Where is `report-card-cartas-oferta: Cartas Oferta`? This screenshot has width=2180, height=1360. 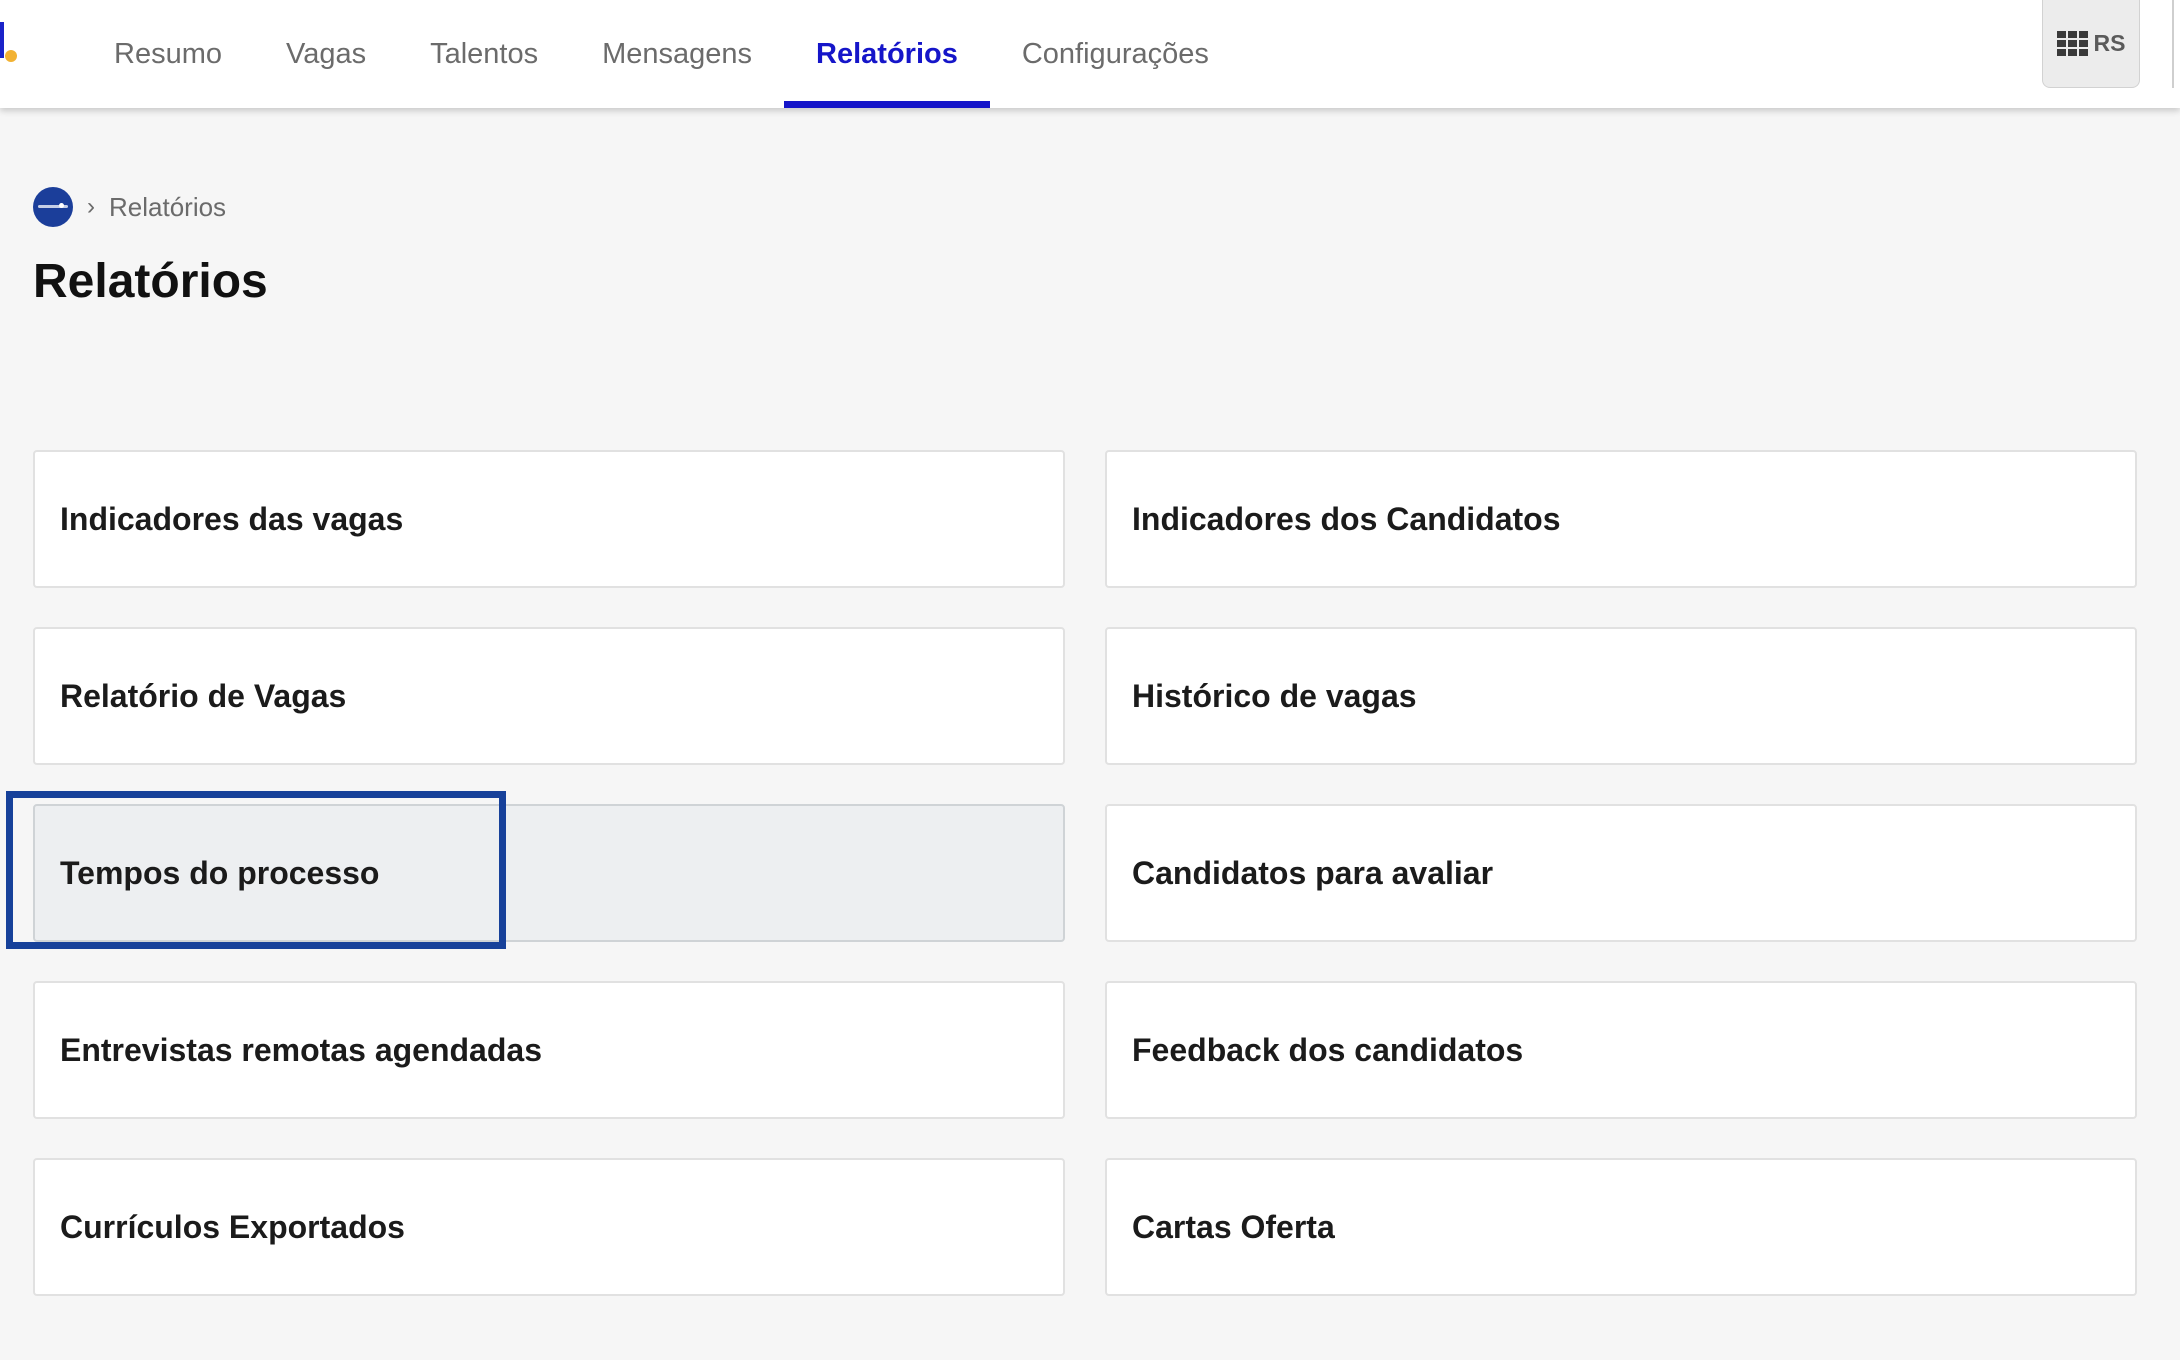 report-card-cartas-oferta: Cartas Oferta is located at coordinates (1621, 1227).